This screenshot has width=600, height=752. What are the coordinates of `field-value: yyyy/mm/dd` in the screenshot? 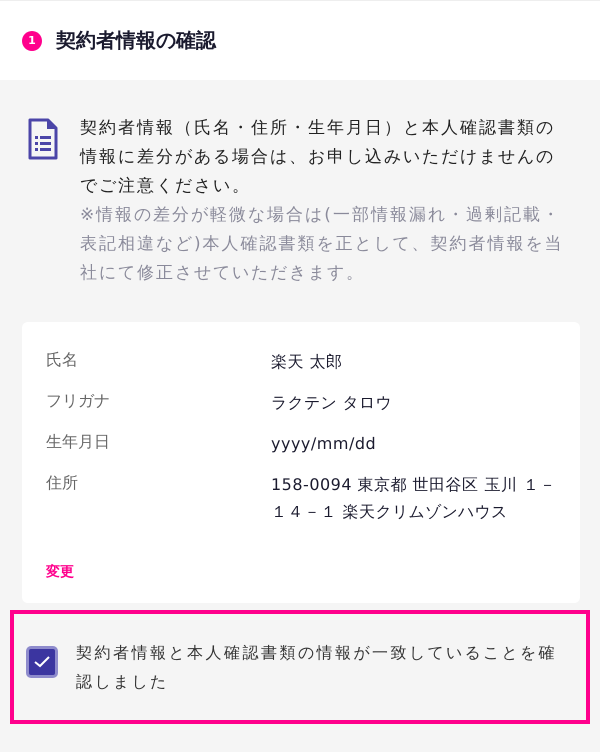 It's located at (324, 444).